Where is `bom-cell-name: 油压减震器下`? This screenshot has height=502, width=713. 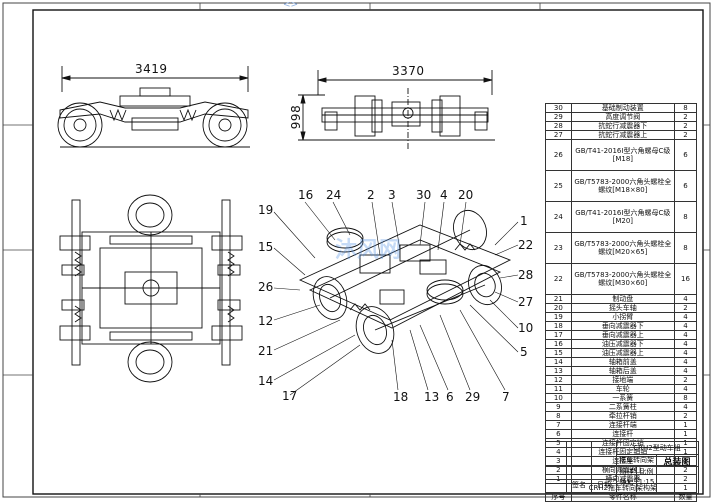
bom-cell-name: 油压减震器下 is located at coordinates (622, 344).